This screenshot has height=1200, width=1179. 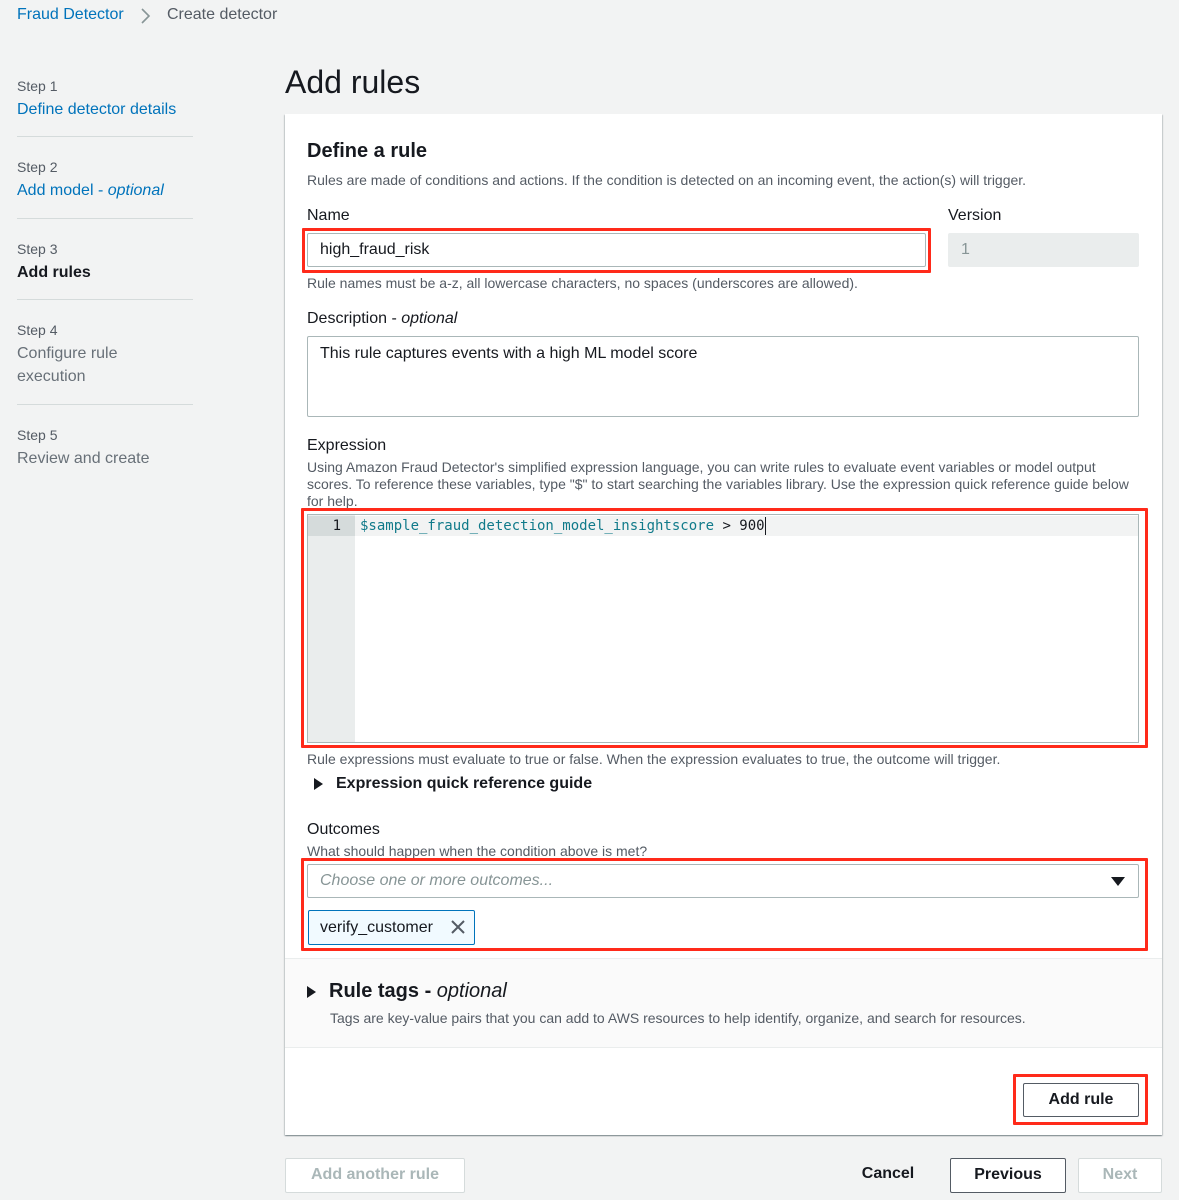 What do you see at coordinates (67, 365) in the screenshot?
I see `step-configure-rule-execution: Configure rule execution` at bounding box center [67, 365].